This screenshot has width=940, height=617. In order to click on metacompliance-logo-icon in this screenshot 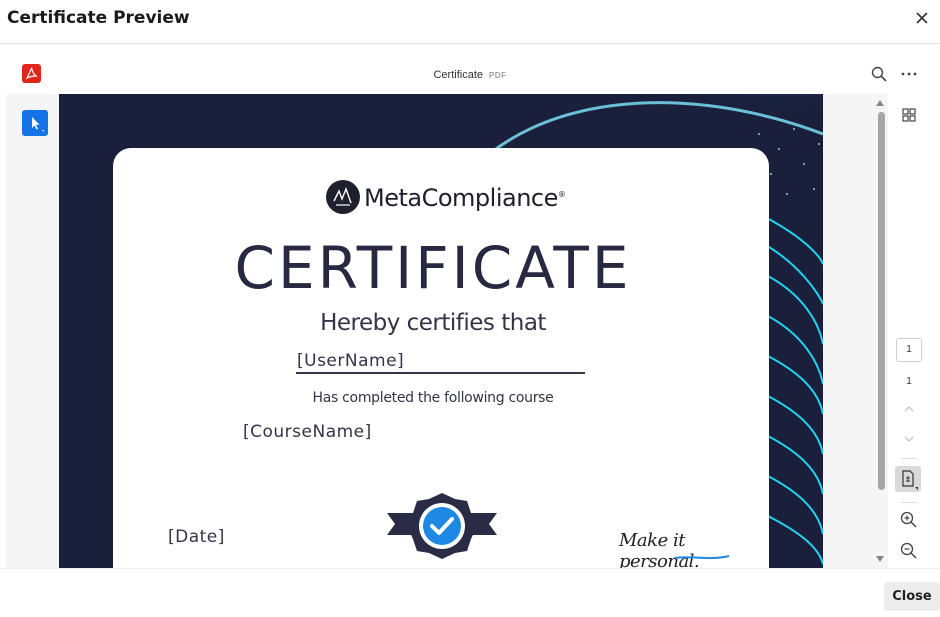, I will do `click(343, 197)`.